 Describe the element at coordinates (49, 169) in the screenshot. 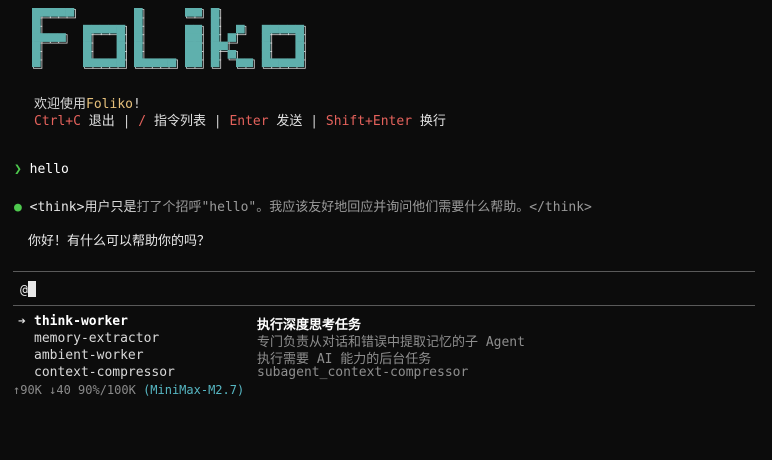

I see `user-message-text: hello` at that location.